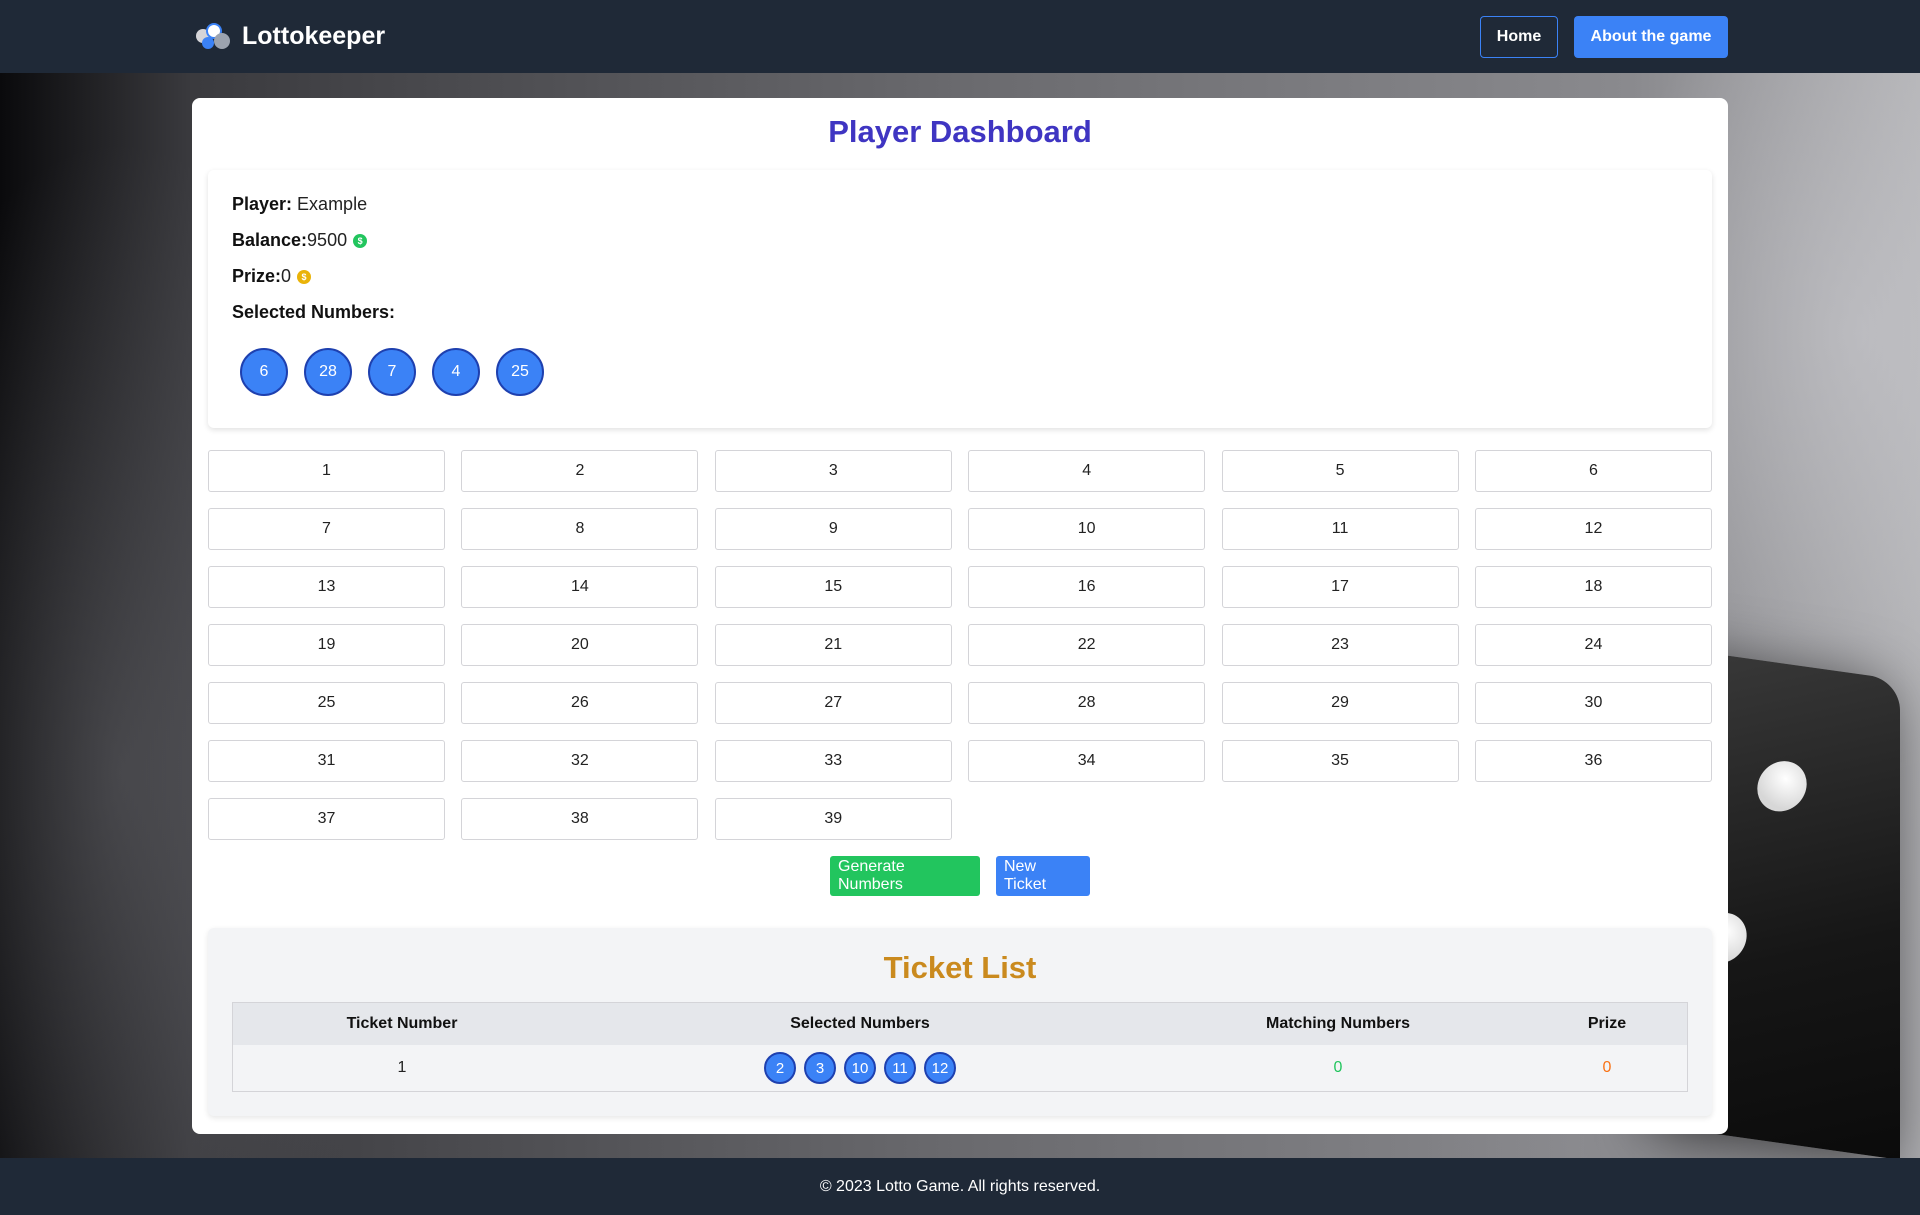 The width and height of the screenshot is (1920, 1215). What do you see at coordinates (270, 240) in the screenshot?
I see `balance-label: Balance:` at bounding box center [270, 240].